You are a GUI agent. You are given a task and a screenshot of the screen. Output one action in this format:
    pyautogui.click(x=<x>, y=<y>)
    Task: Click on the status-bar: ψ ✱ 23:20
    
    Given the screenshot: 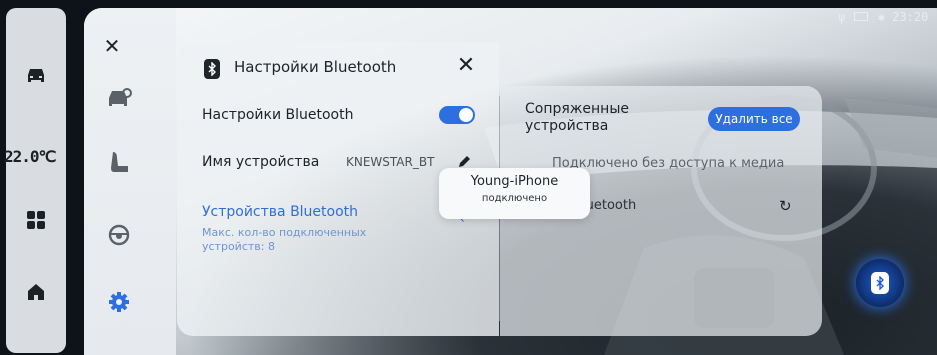 What is the action you would take?
    pyautogui.click(x=883, y=17)
    